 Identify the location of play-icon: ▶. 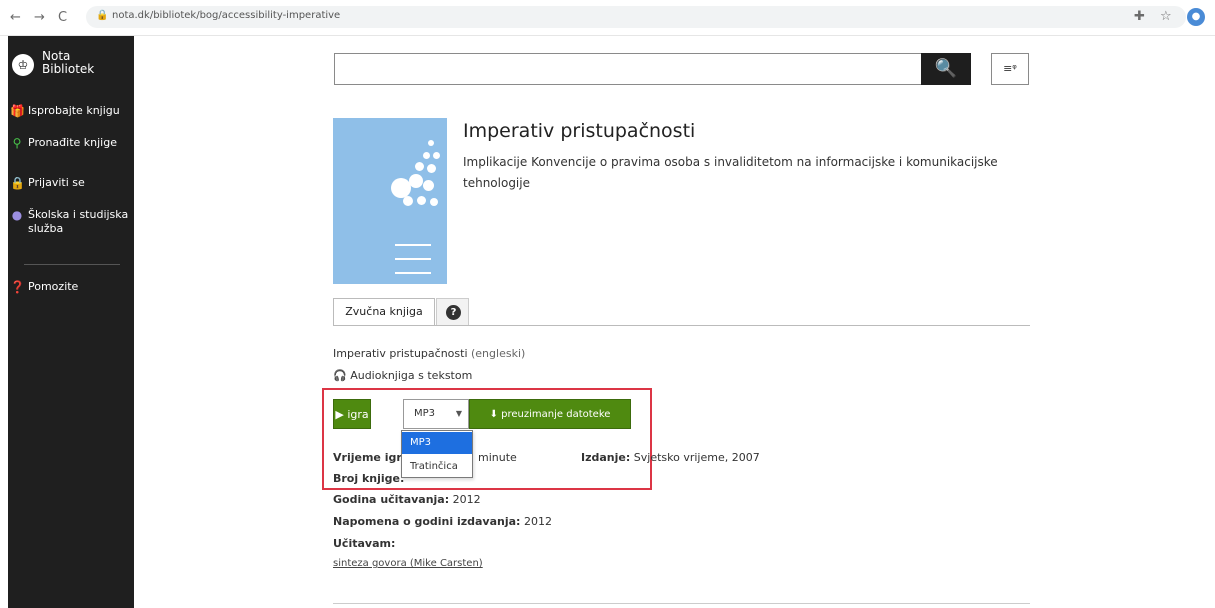
(339, 414).